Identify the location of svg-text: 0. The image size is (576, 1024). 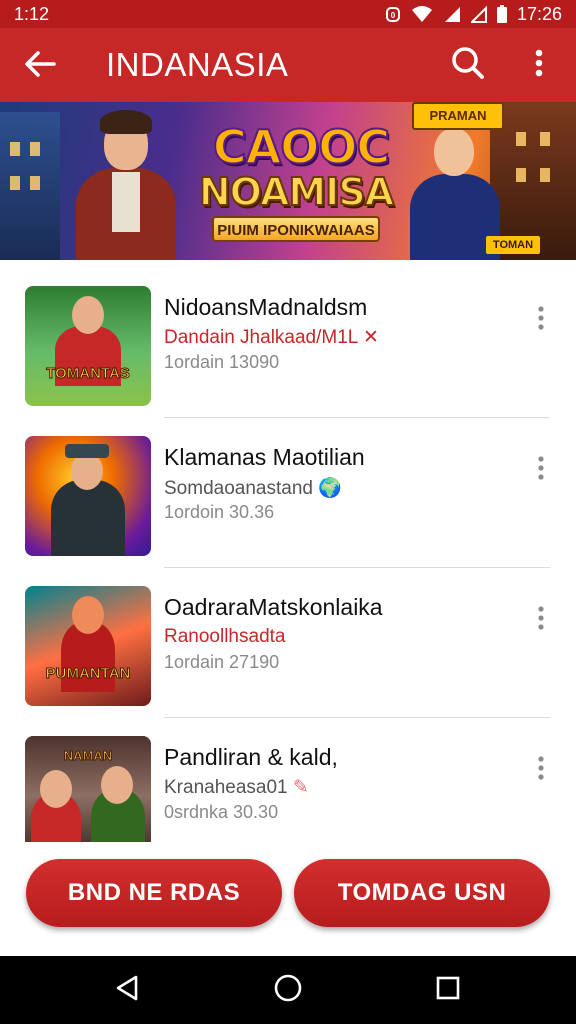
(393, 15).